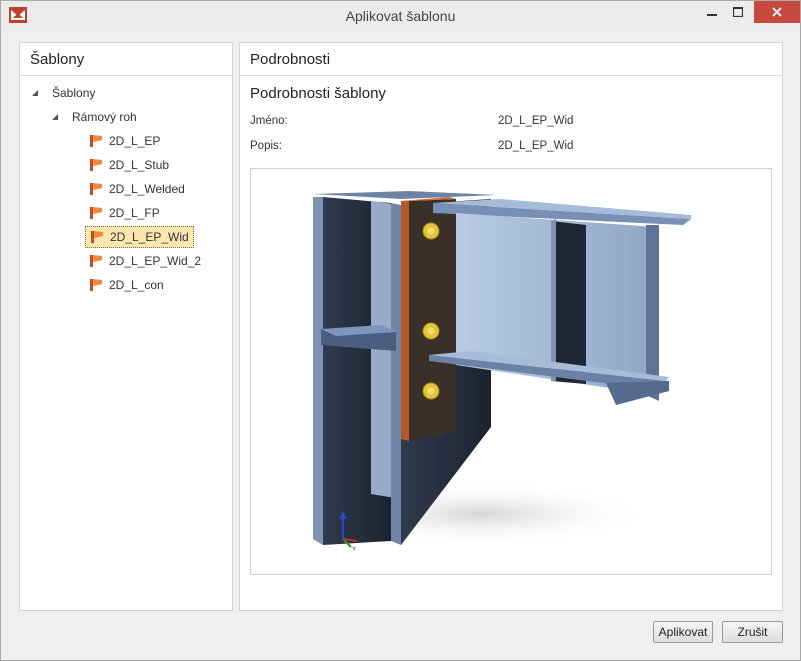 The width and height of the screenshot is (801, 661). What do you see at coordinates (712, 15) in the screenshot?
I see `minimize-icon` at bounding box center [712, 15].